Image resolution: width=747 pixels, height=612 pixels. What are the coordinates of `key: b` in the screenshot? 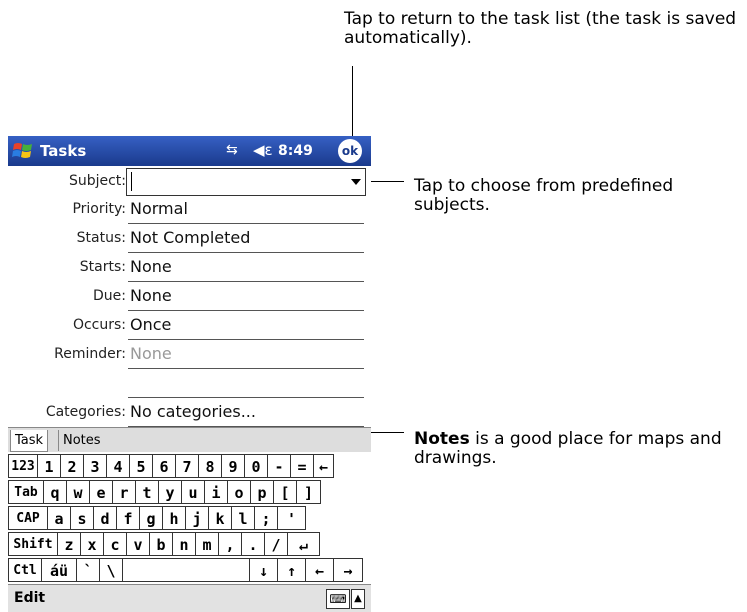 It's located at (161, 544).